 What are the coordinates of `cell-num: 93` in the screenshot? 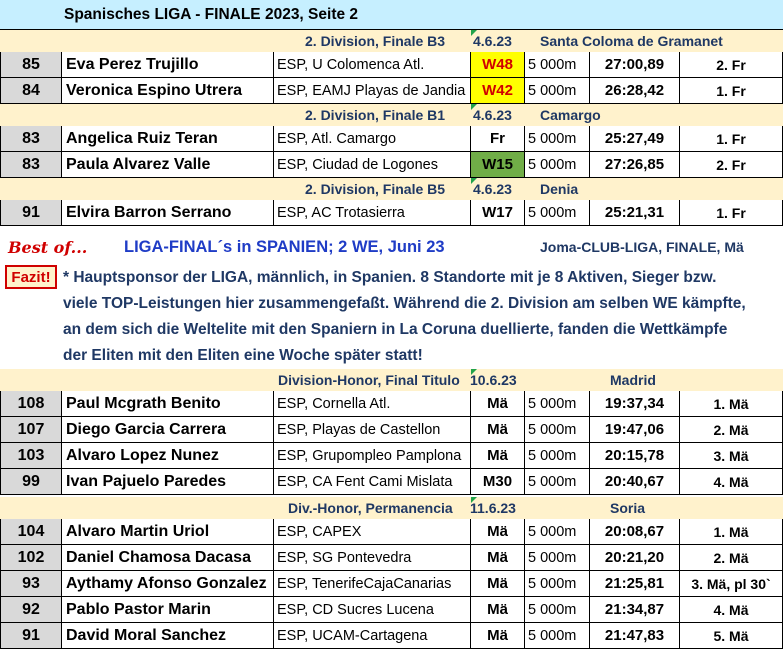 It's located at (31, 584).